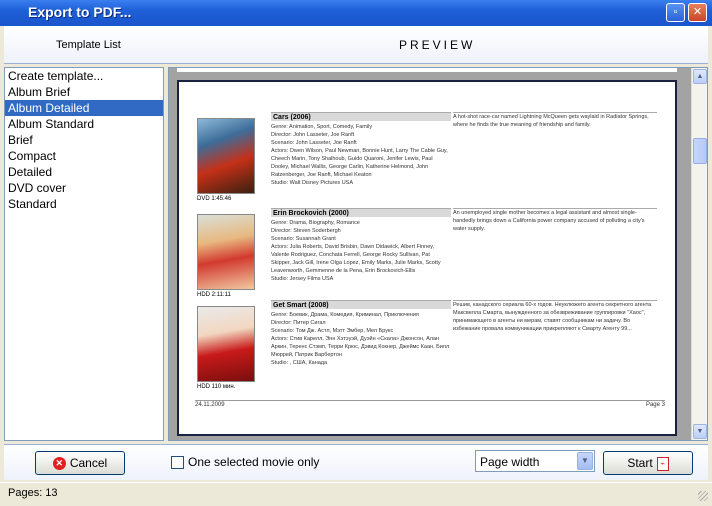 The image size is (712, 506). I want to click on page-count: Pages: 13, so click(33, 493).